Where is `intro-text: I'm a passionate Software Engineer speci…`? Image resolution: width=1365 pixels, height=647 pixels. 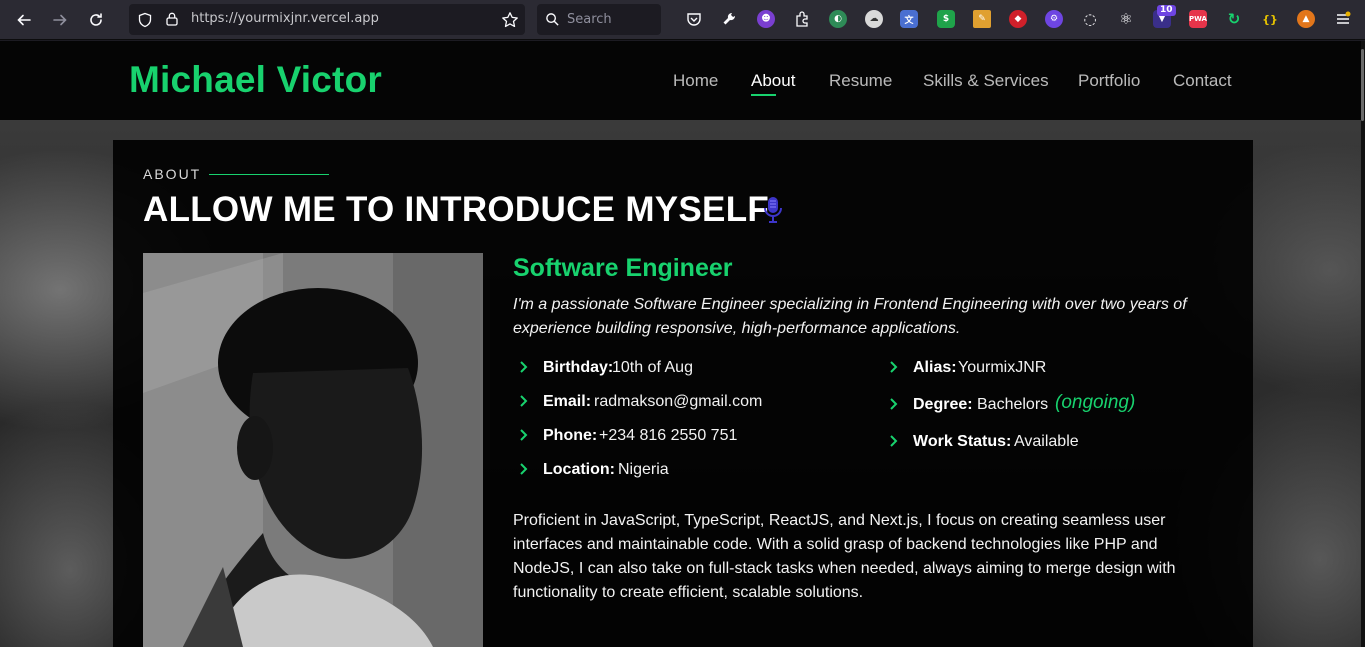 intro-text: I'm a passionate Software Engineer speci… is located at coordinates (850, 316).